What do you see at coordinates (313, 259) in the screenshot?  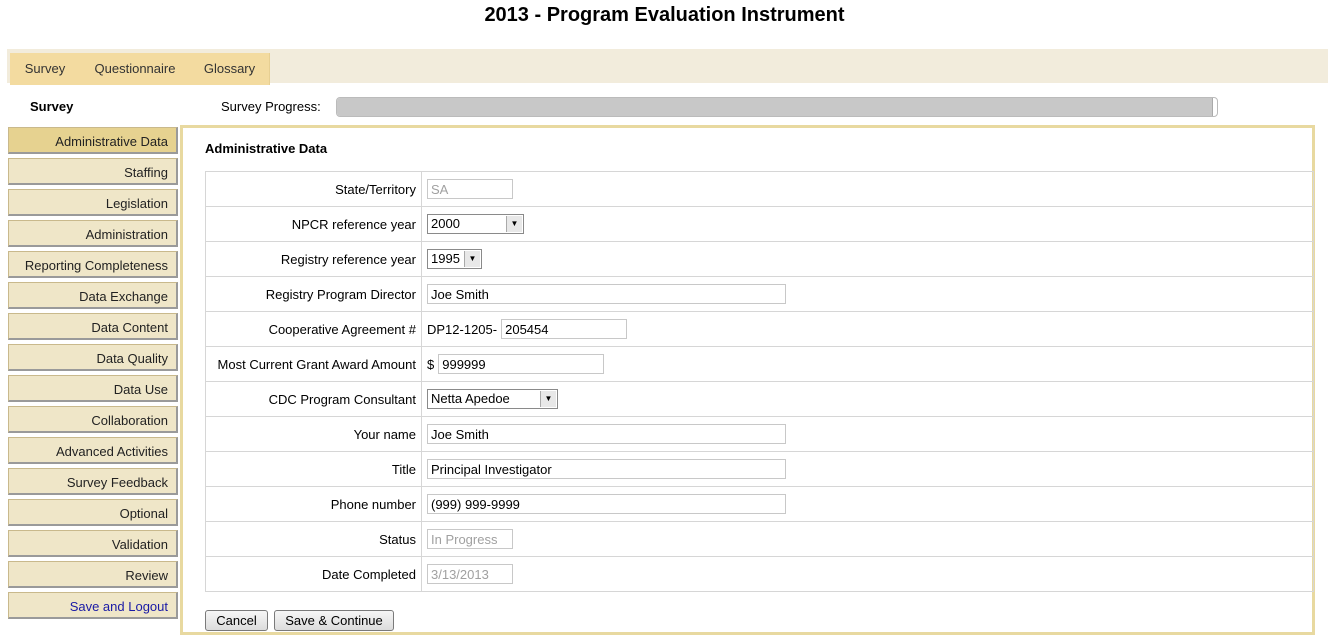 I see `field-label: Registry reference year` at bounding box center [313, 259].